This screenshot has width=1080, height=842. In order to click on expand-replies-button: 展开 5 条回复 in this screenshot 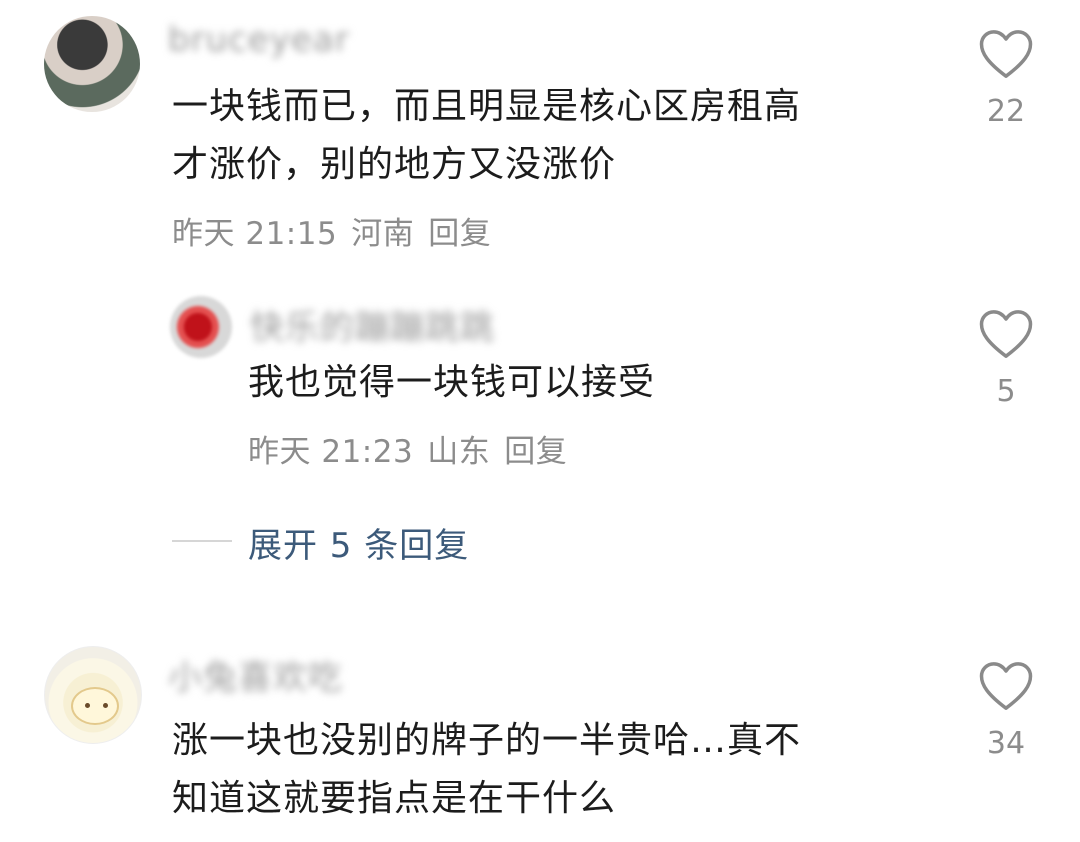, I will do `click(358, 542)`.